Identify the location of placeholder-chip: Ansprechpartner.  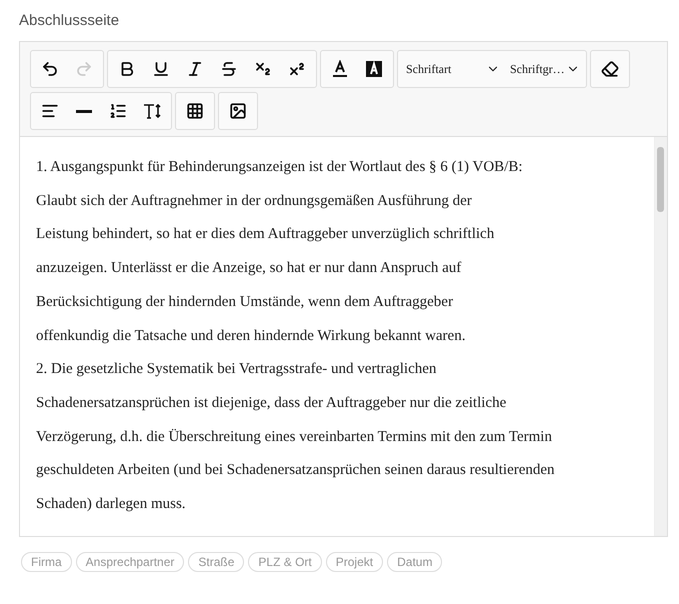
(130, 562).